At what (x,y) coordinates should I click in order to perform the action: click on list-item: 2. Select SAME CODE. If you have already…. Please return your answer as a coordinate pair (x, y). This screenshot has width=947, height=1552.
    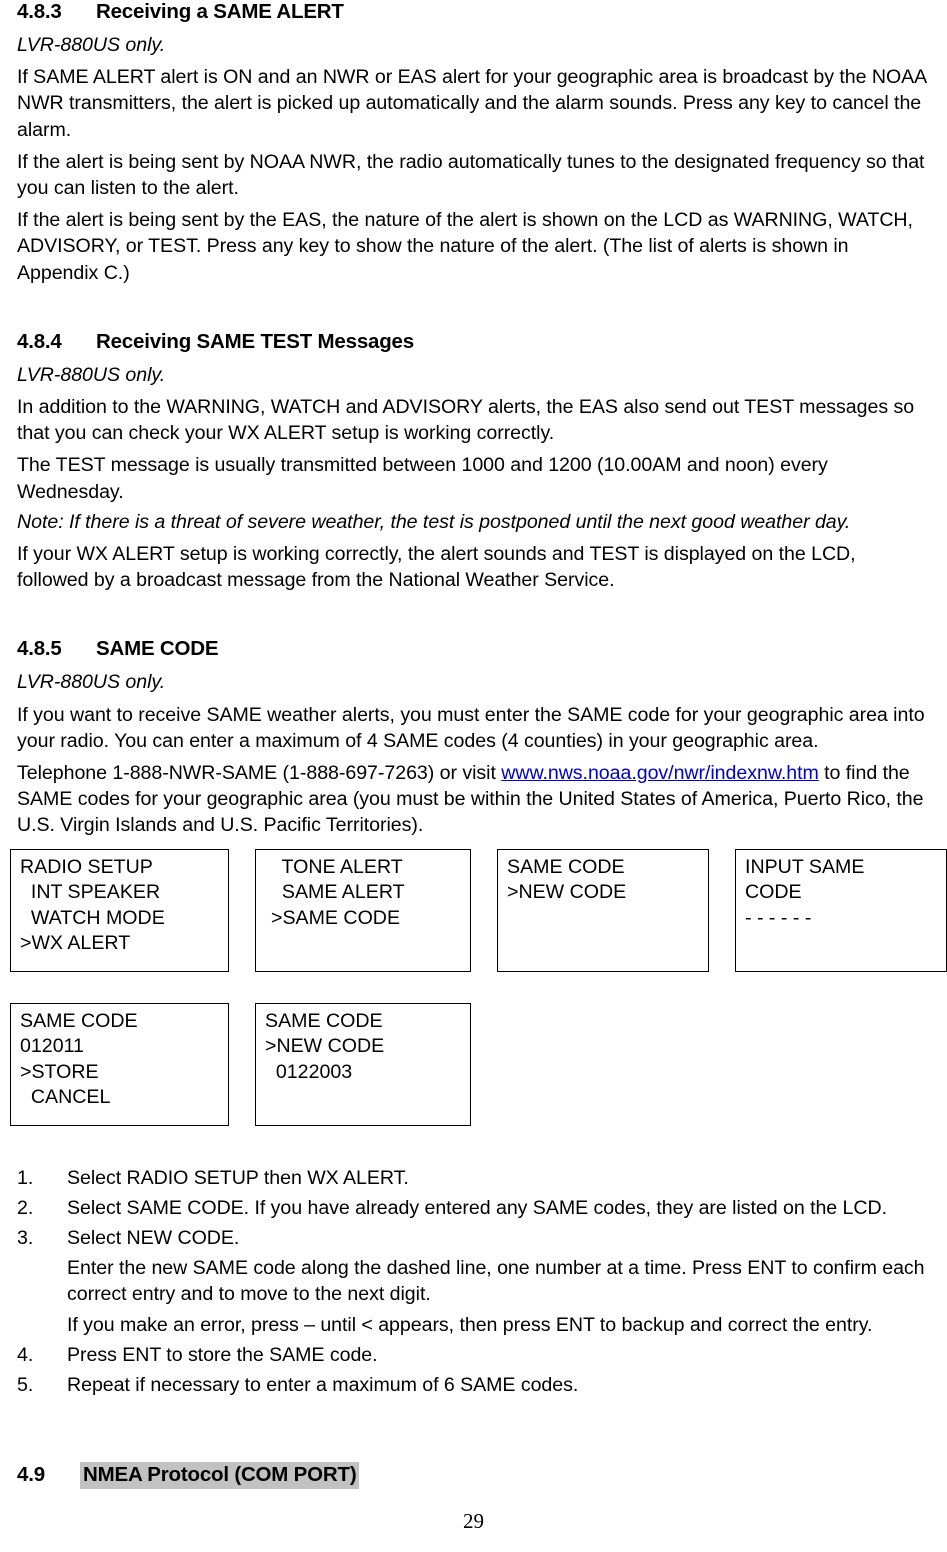
    Looking at the image, I should click on (473, 1208).